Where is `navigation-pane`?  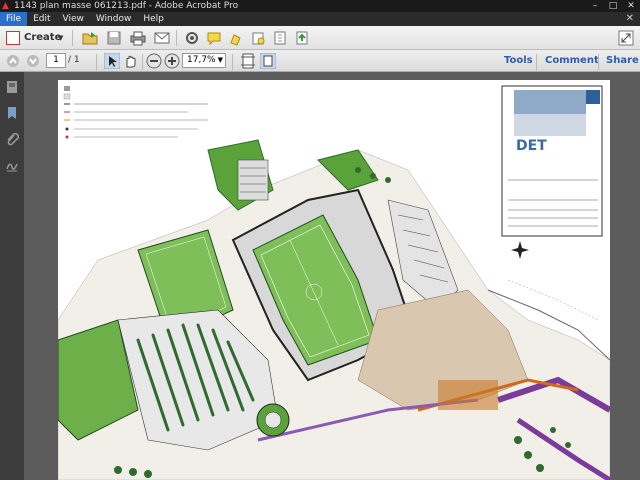 navigation-pane is located at coordinates (12, 276).